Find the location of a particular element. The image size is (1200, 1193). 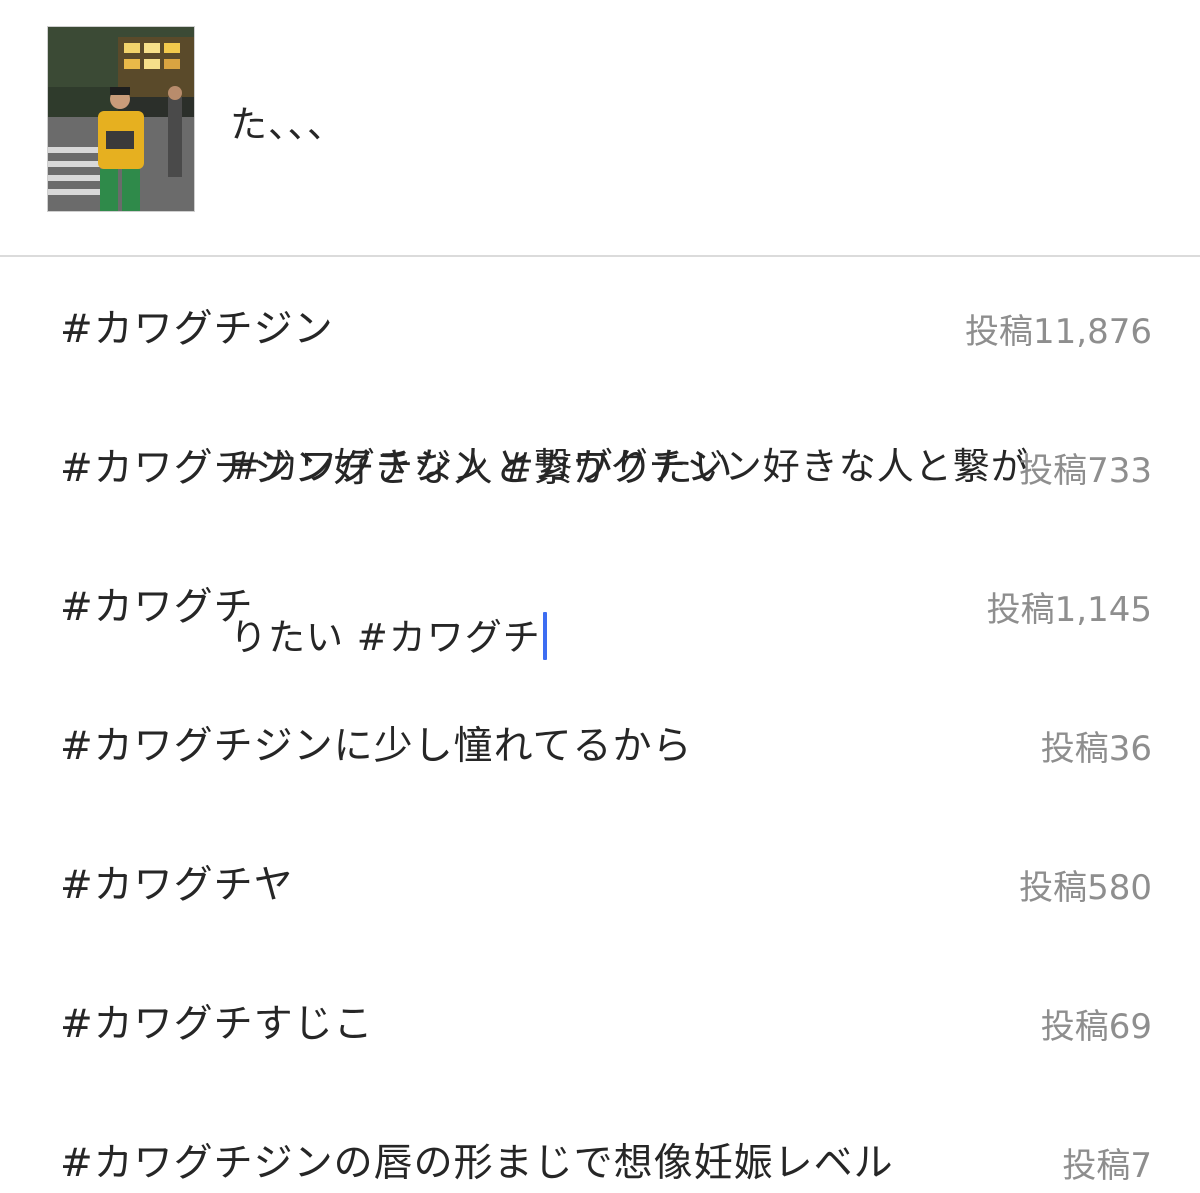

hashtag-suggestion-item: #カワグチジンの唇の形まじで想像妊娠レベル 投稿7 is located at coordinates (600, 1142).